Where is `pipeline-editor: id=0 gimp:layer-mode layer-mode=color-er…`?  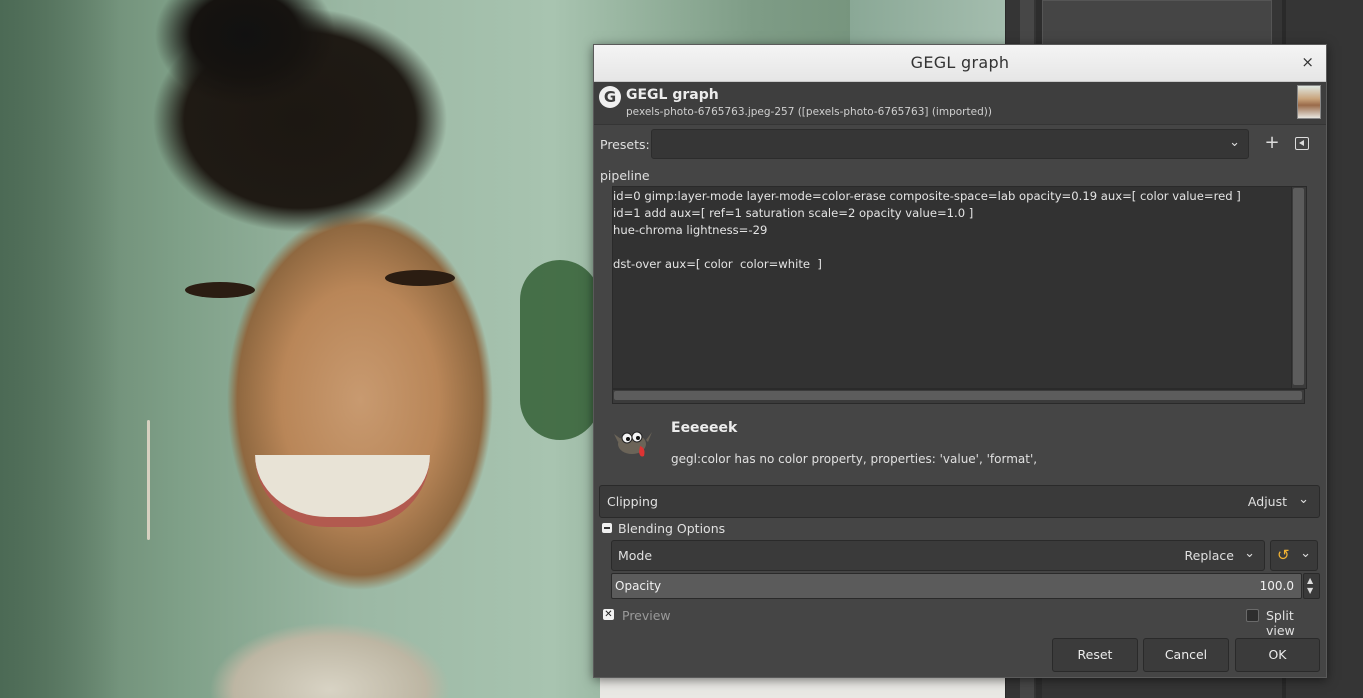 pipeline-editor: id=0 gimp:layer-mode layer-mode=color-er… is located at coordinates (959, 287).